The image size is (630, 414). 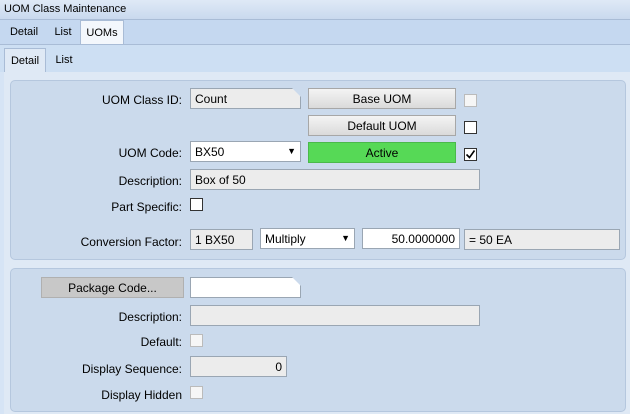 What do you see at coordinates (382, 125) in the screenshot?
I see `default-uom-button: Default UOM` at bounding box center [382, 125].